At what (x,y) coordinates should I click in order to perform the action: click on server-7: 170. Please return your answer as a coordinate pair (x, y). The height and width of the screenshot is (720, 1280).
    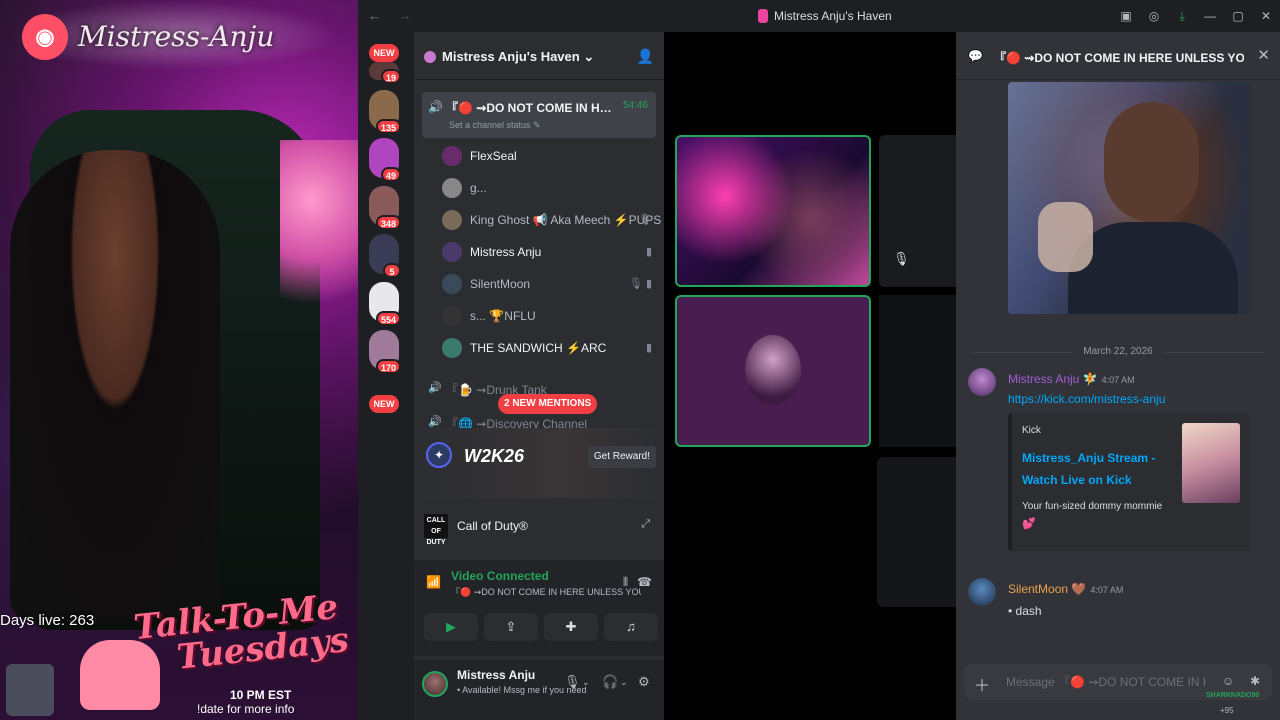
    Looking at the image, I should click on (385, 352).